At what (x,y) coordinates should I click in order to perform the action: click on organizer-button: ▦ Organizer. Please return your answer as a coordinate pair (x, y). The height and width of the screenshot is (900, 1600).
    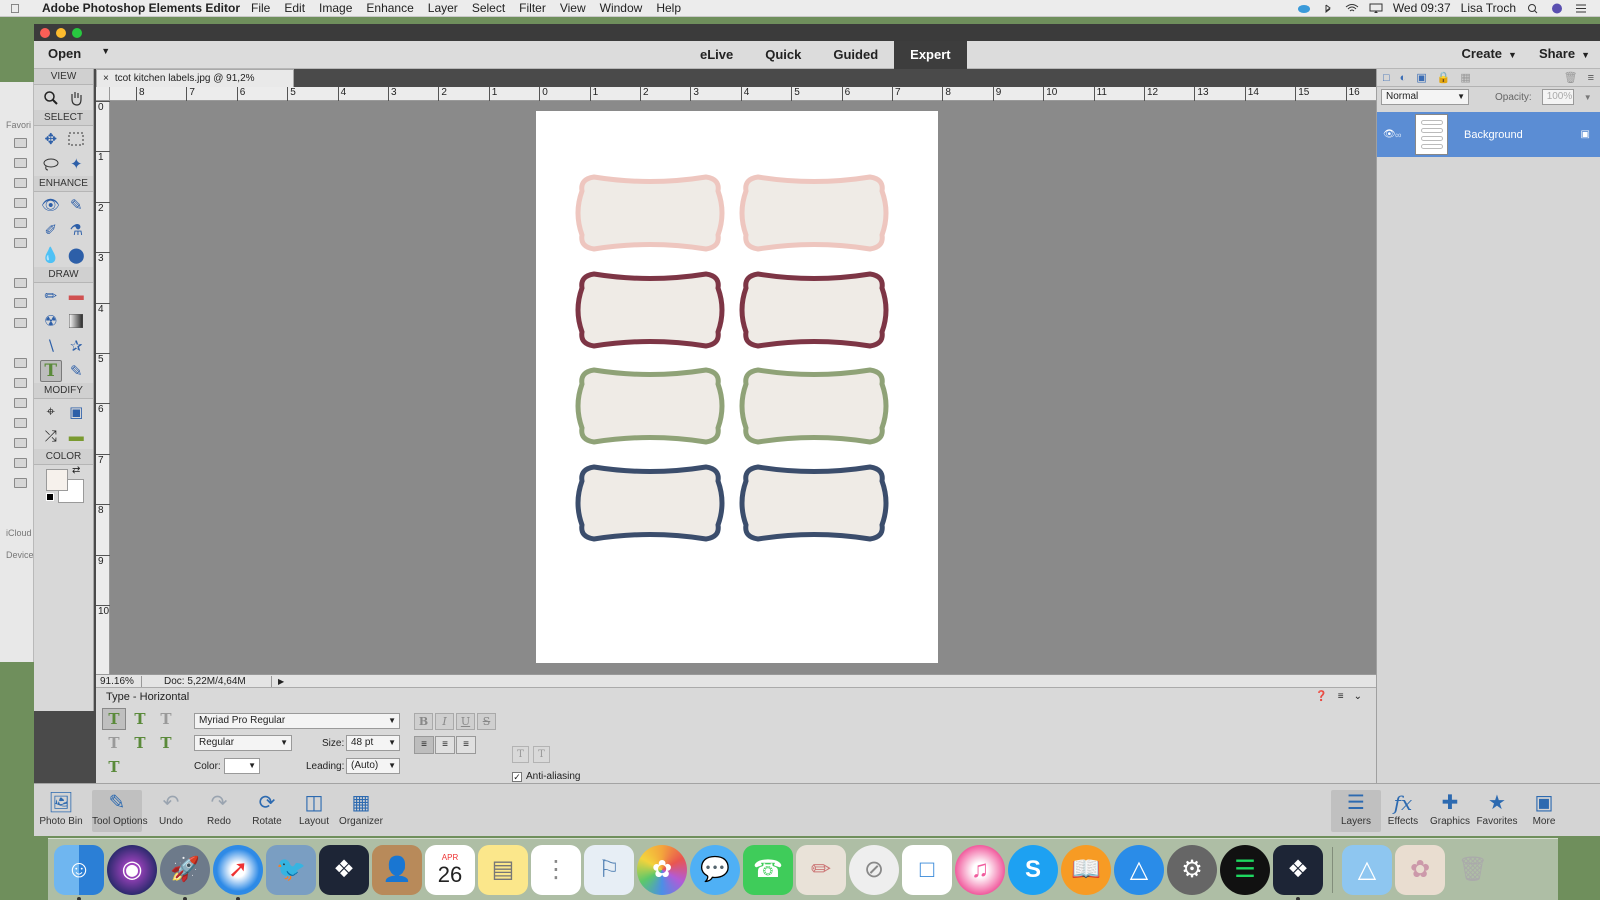
    Looking at the image, I should click on (361, 808).